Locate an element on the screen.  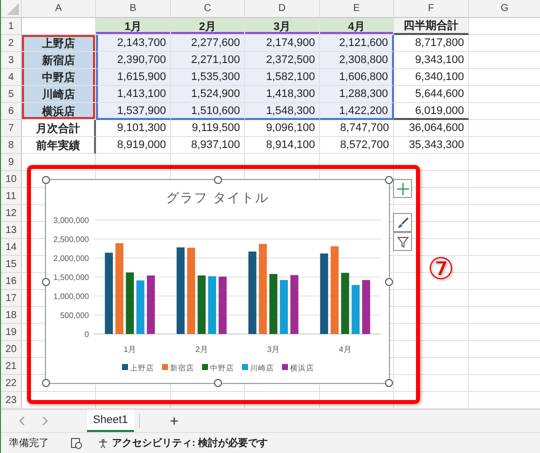
row-header: 15 is located at coordinates (11, 264).